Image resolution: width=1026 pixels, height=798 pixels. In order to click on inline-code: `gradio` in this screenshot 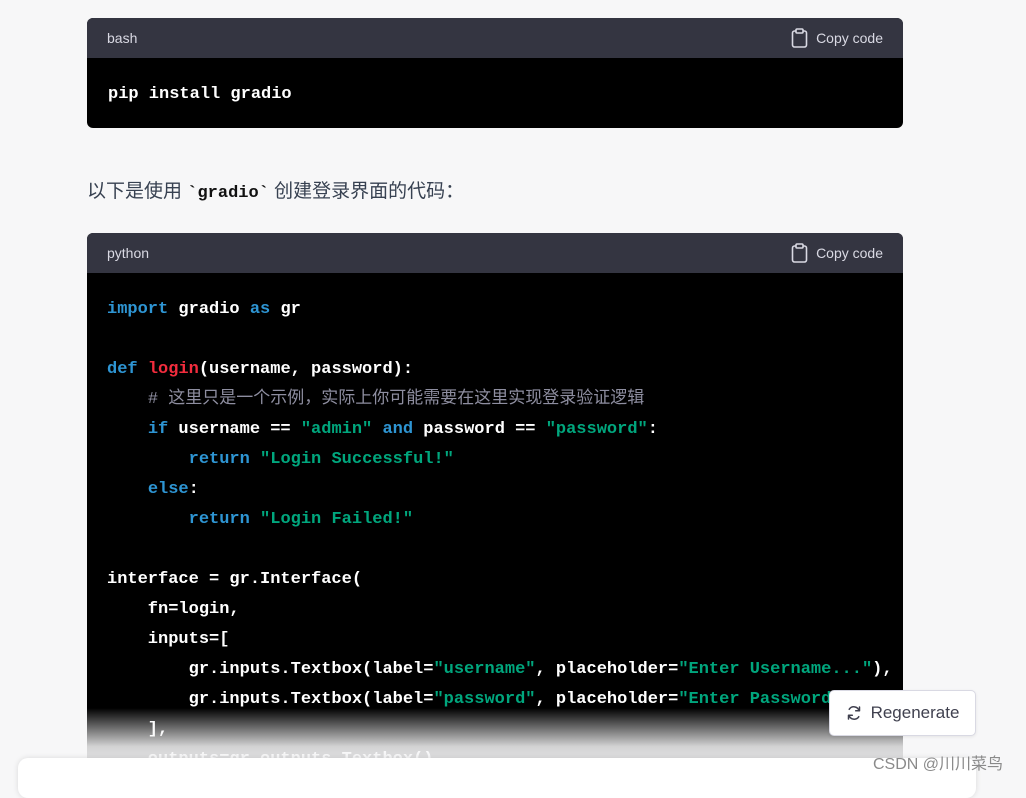, I will do `click(228, 193)`.